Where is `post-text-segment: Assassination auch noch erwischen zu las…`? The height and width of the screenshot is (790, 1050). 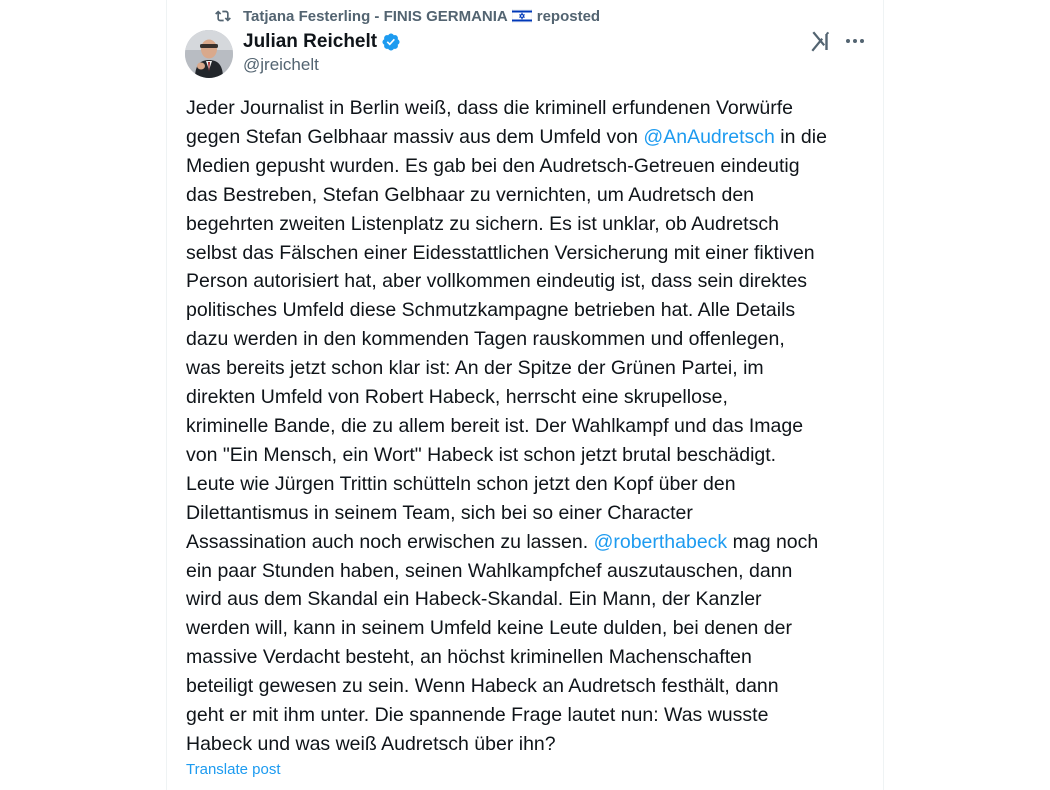 post-text-segment: Assassination auch noch erwischen zu las… is located at coordinates (390, 541).